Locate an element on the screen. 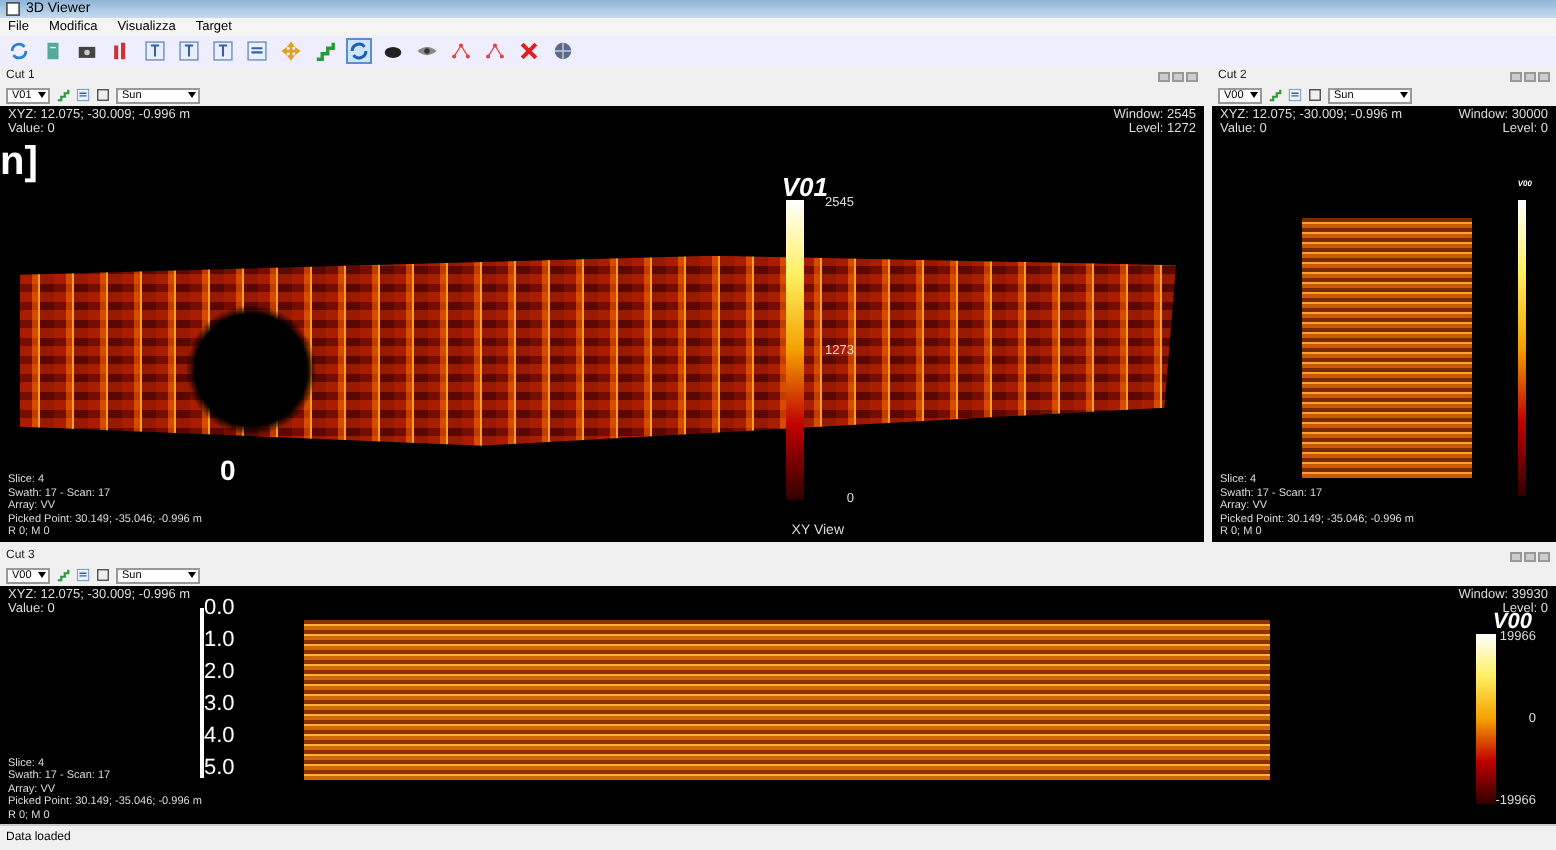 This screenshot has height=850, width=1556. stairs-button is located at coordinates (325, 51).